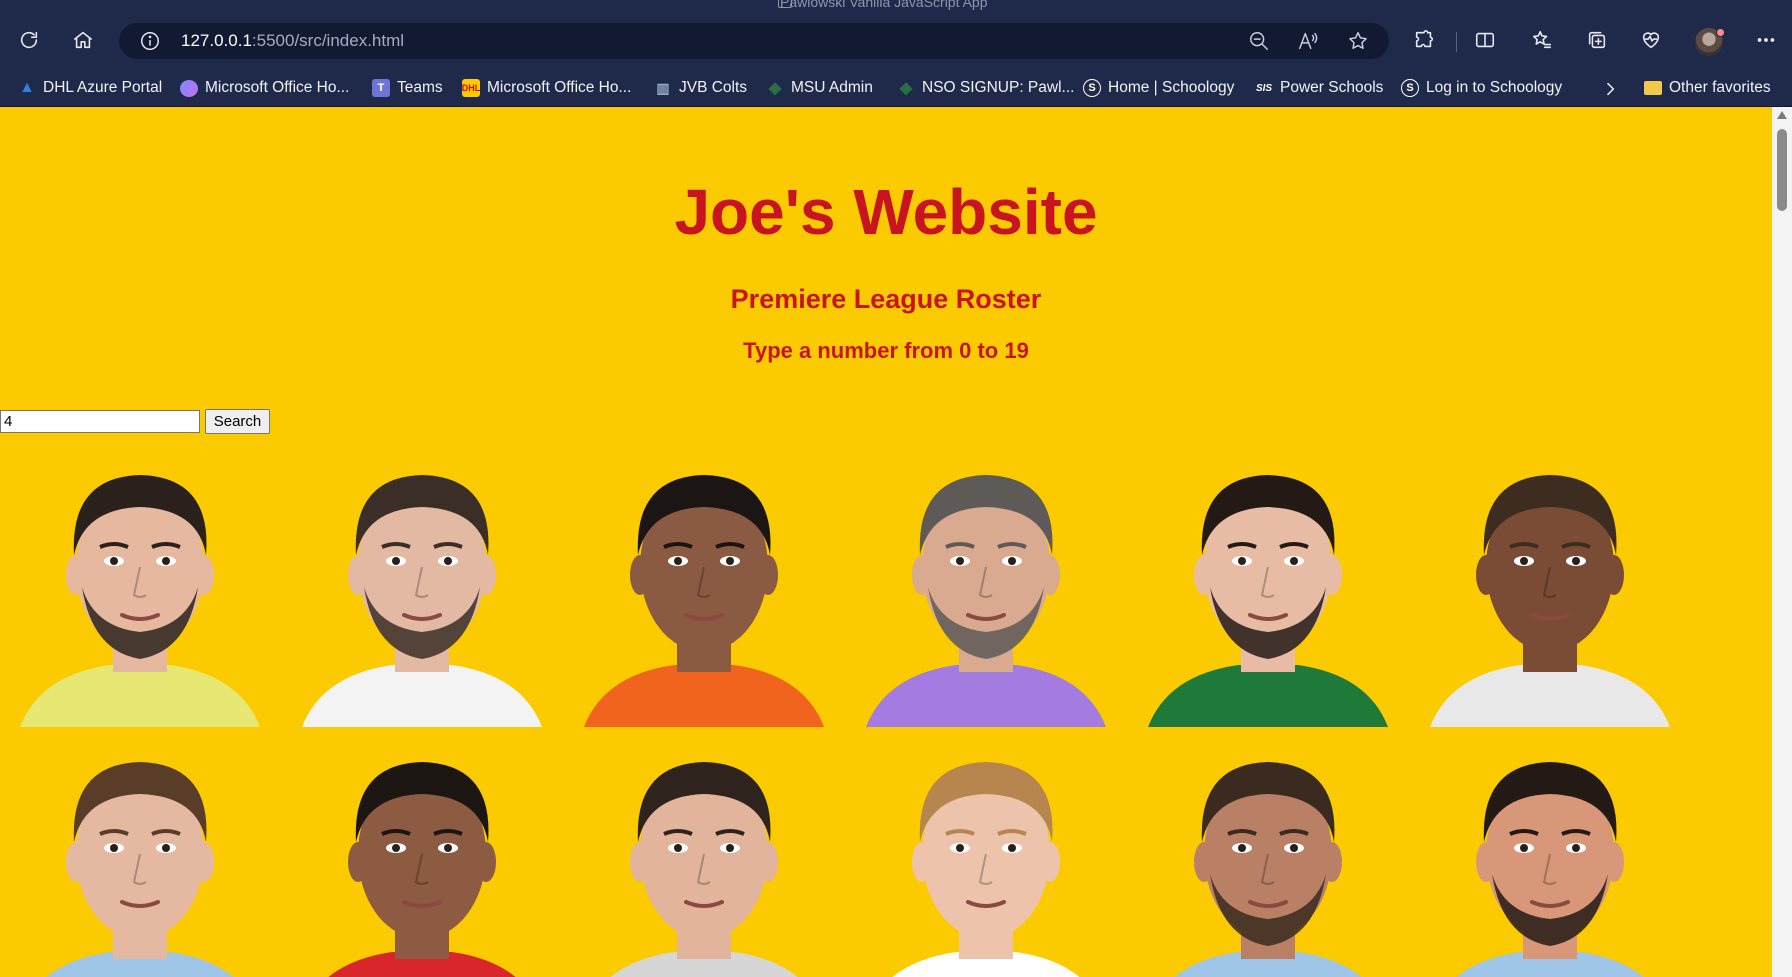  I want to click on site-info-icon, so click(150, 41).